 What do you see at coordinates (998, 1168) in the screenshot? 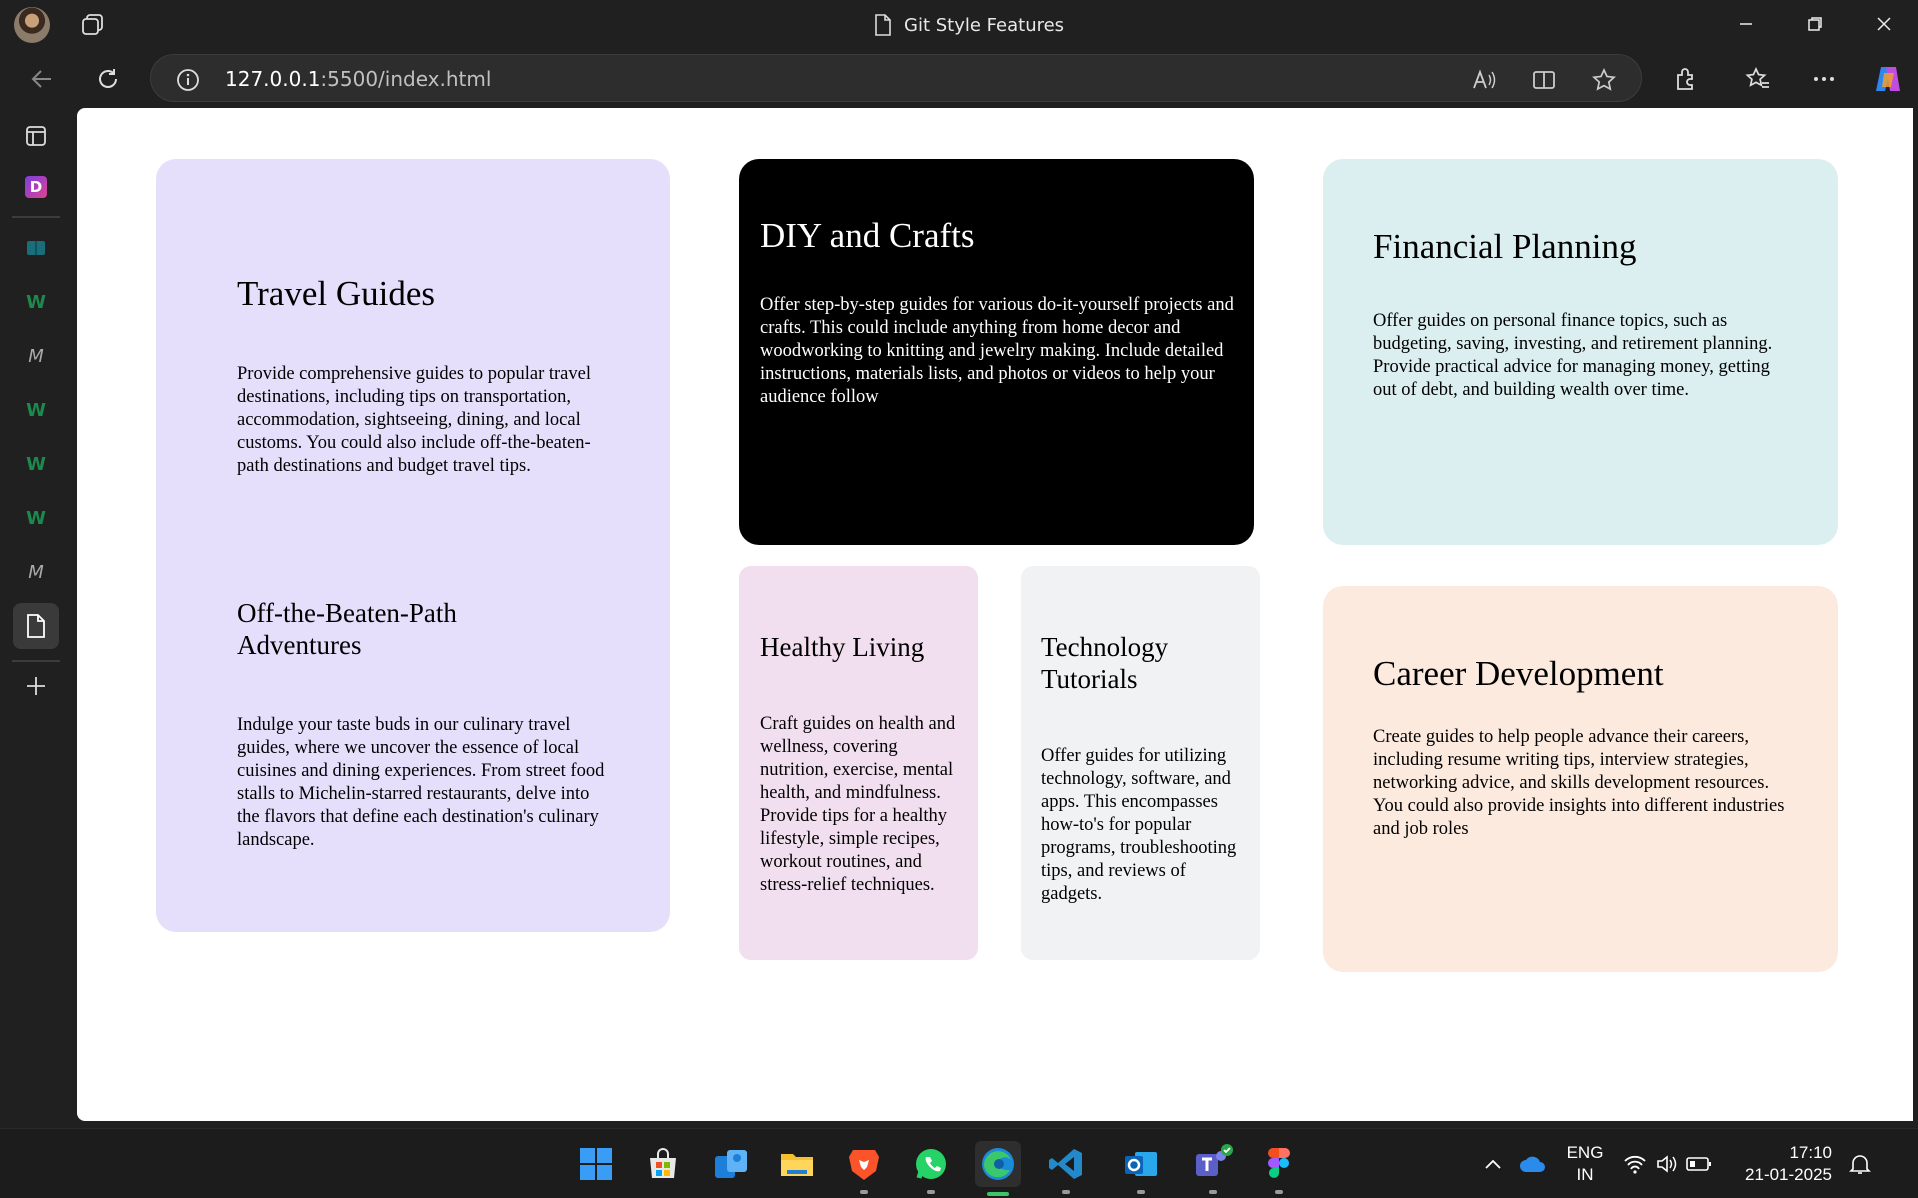
I see `edge-icon` at bounding box center [998, 1168].